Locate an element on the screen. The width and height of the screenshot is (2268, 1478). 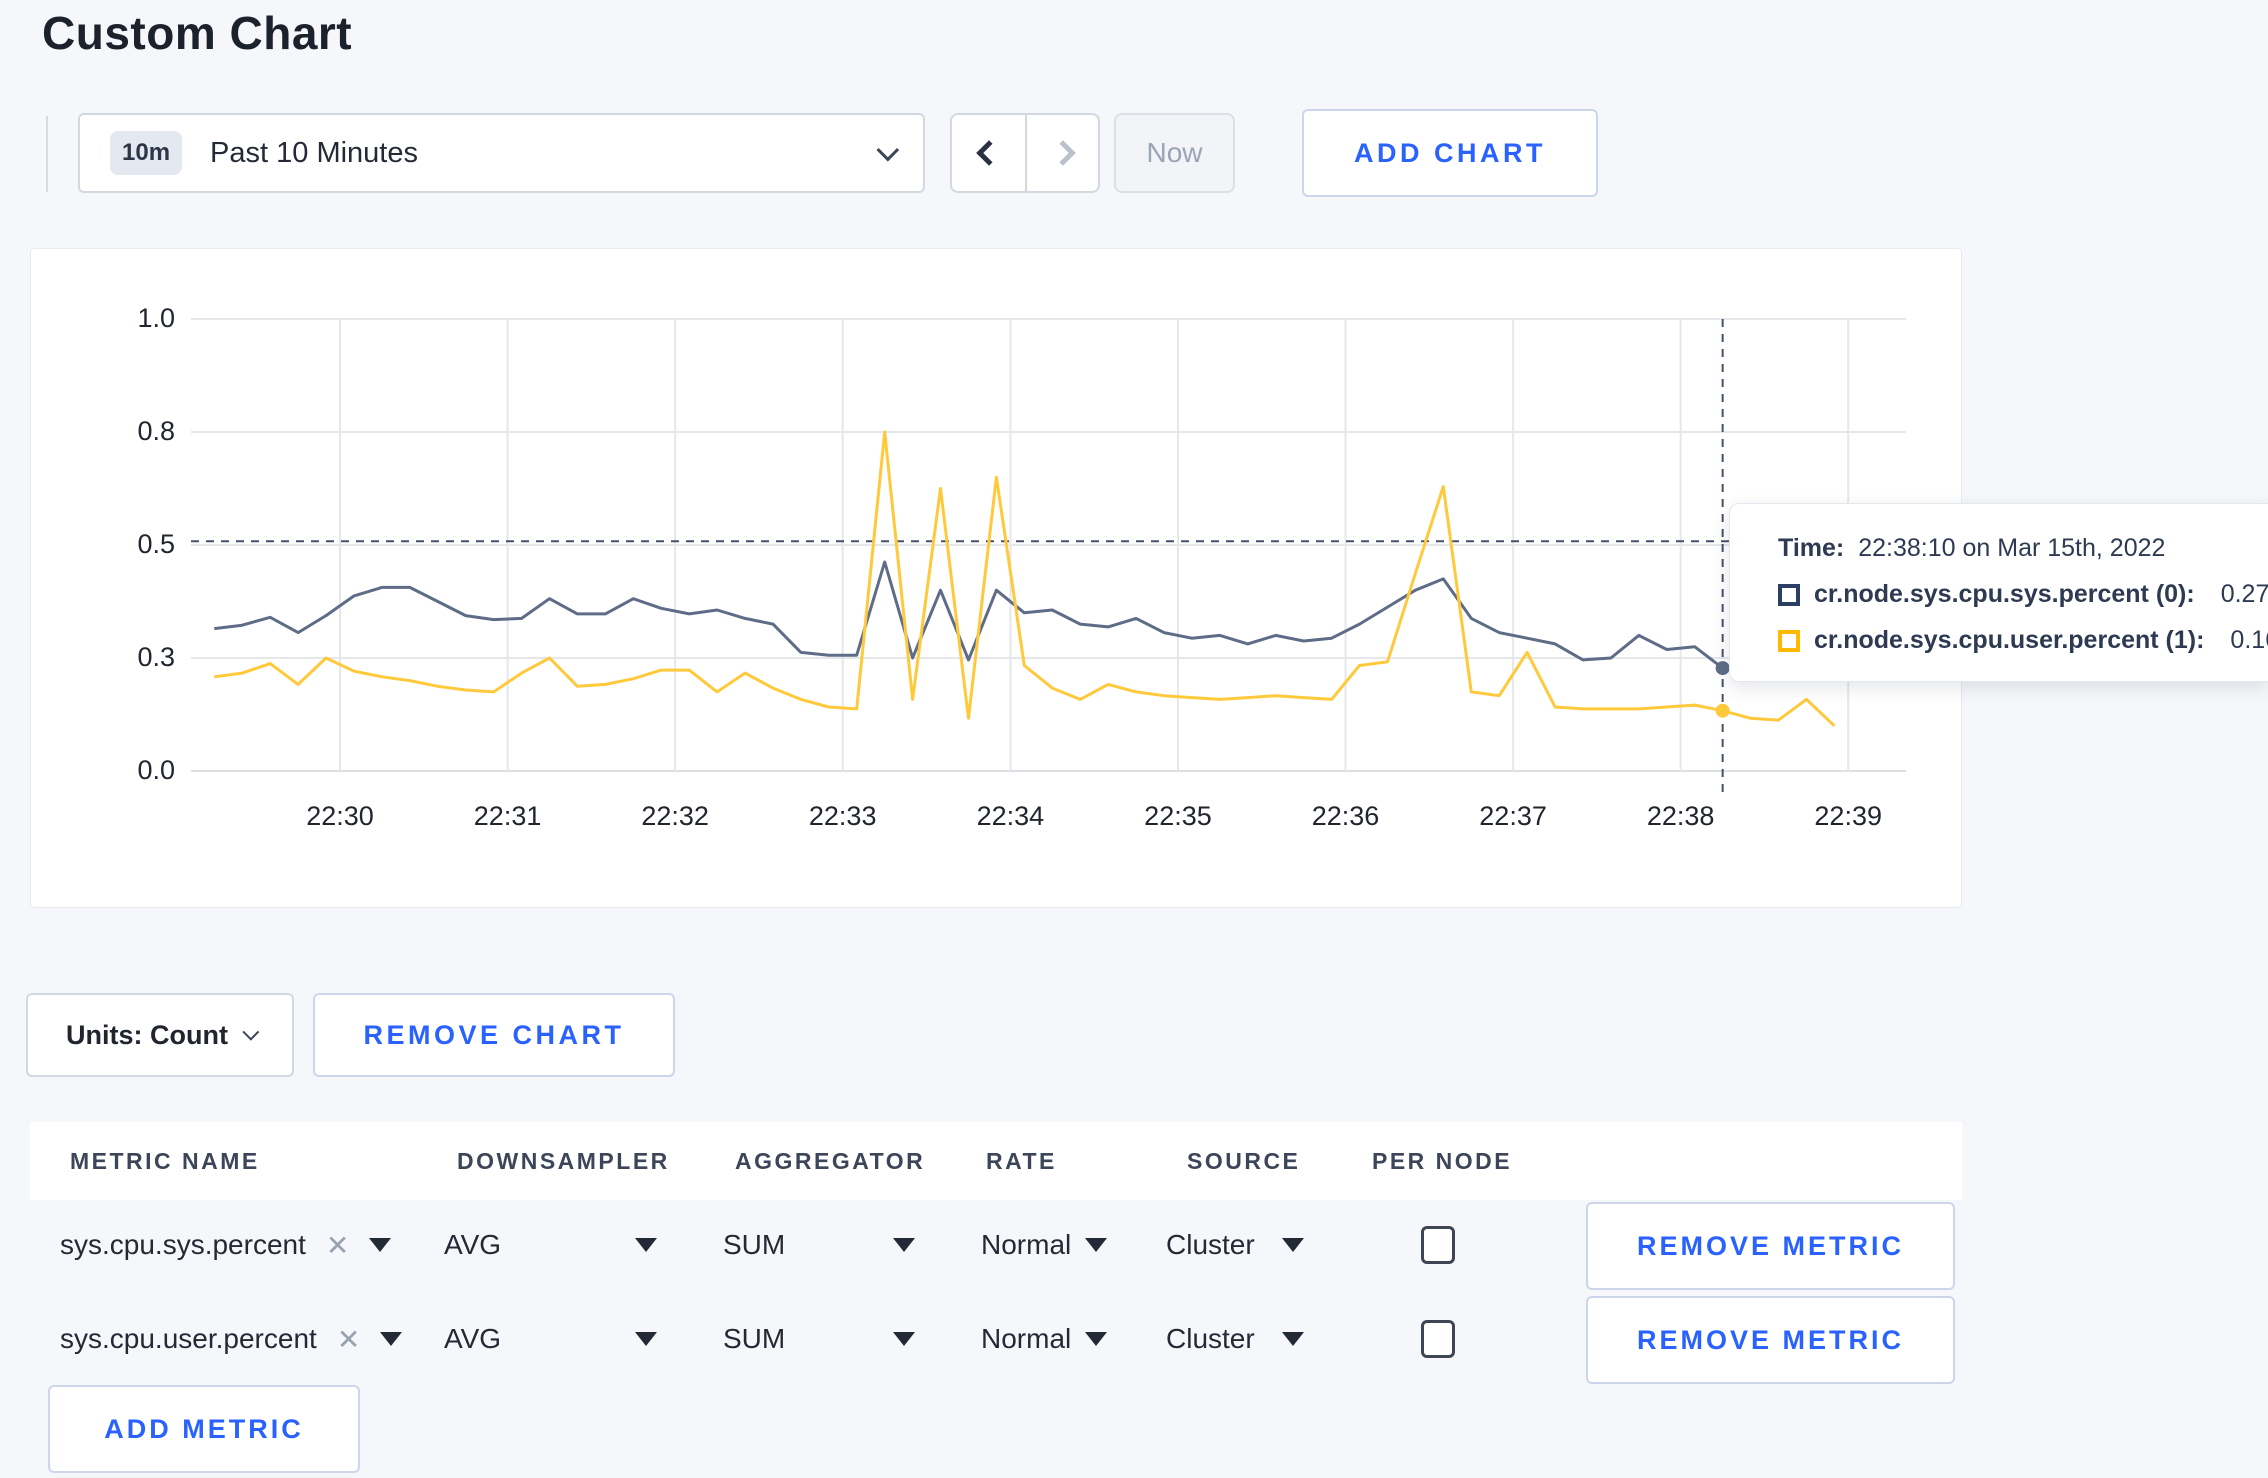
y-tick-label: 0.3 is located at coordinates (156, 657).